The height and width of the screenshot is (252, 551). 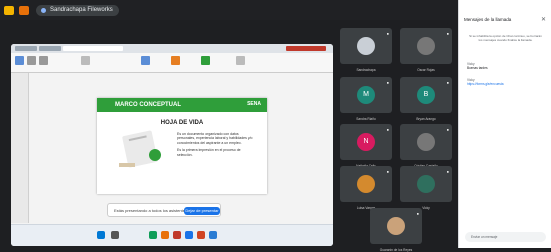 I want to click on participant-tile: ● Luisa Vargas, so click(x=366, y=188).